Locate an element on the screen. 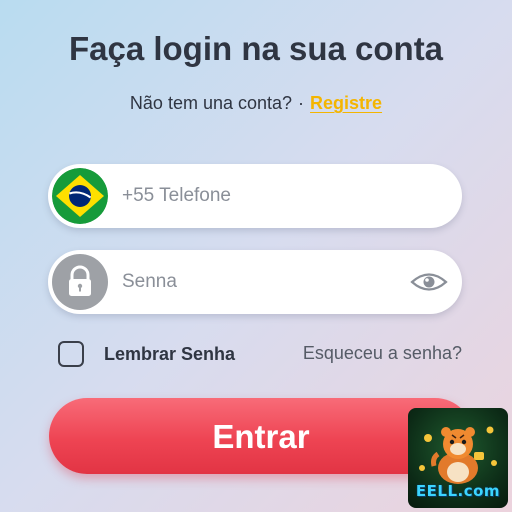 The height and width of the screenshot is (512, 512). remember-label: Lembrar Senha is located at coordinates (170, 353).